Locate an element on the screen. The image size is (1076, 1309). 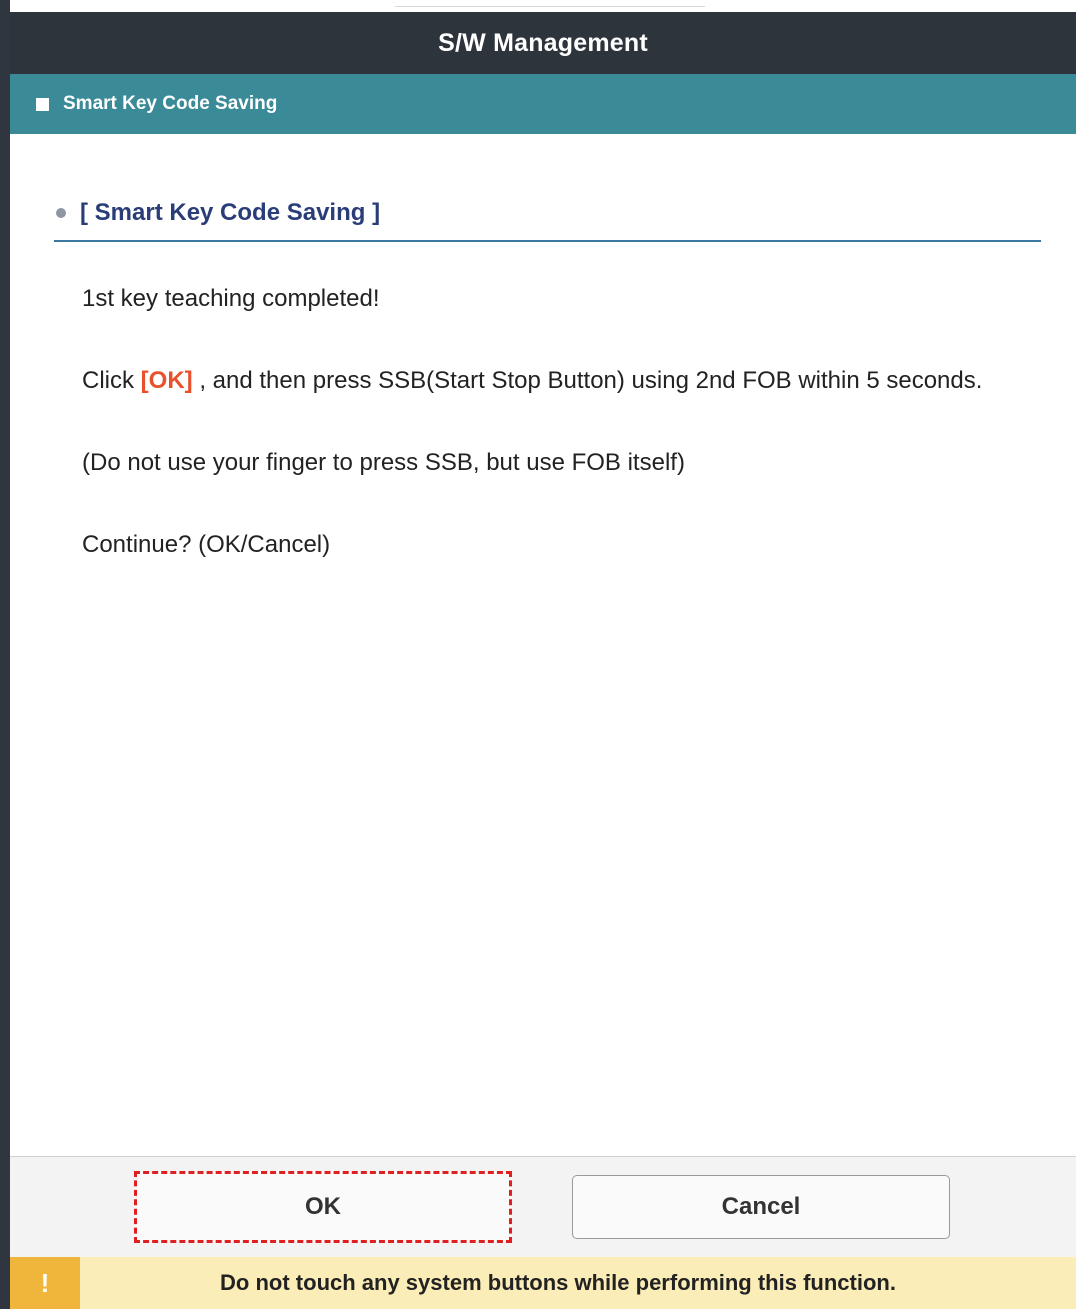
exclamation-icon: ! is located at coordinates (45, 1283).